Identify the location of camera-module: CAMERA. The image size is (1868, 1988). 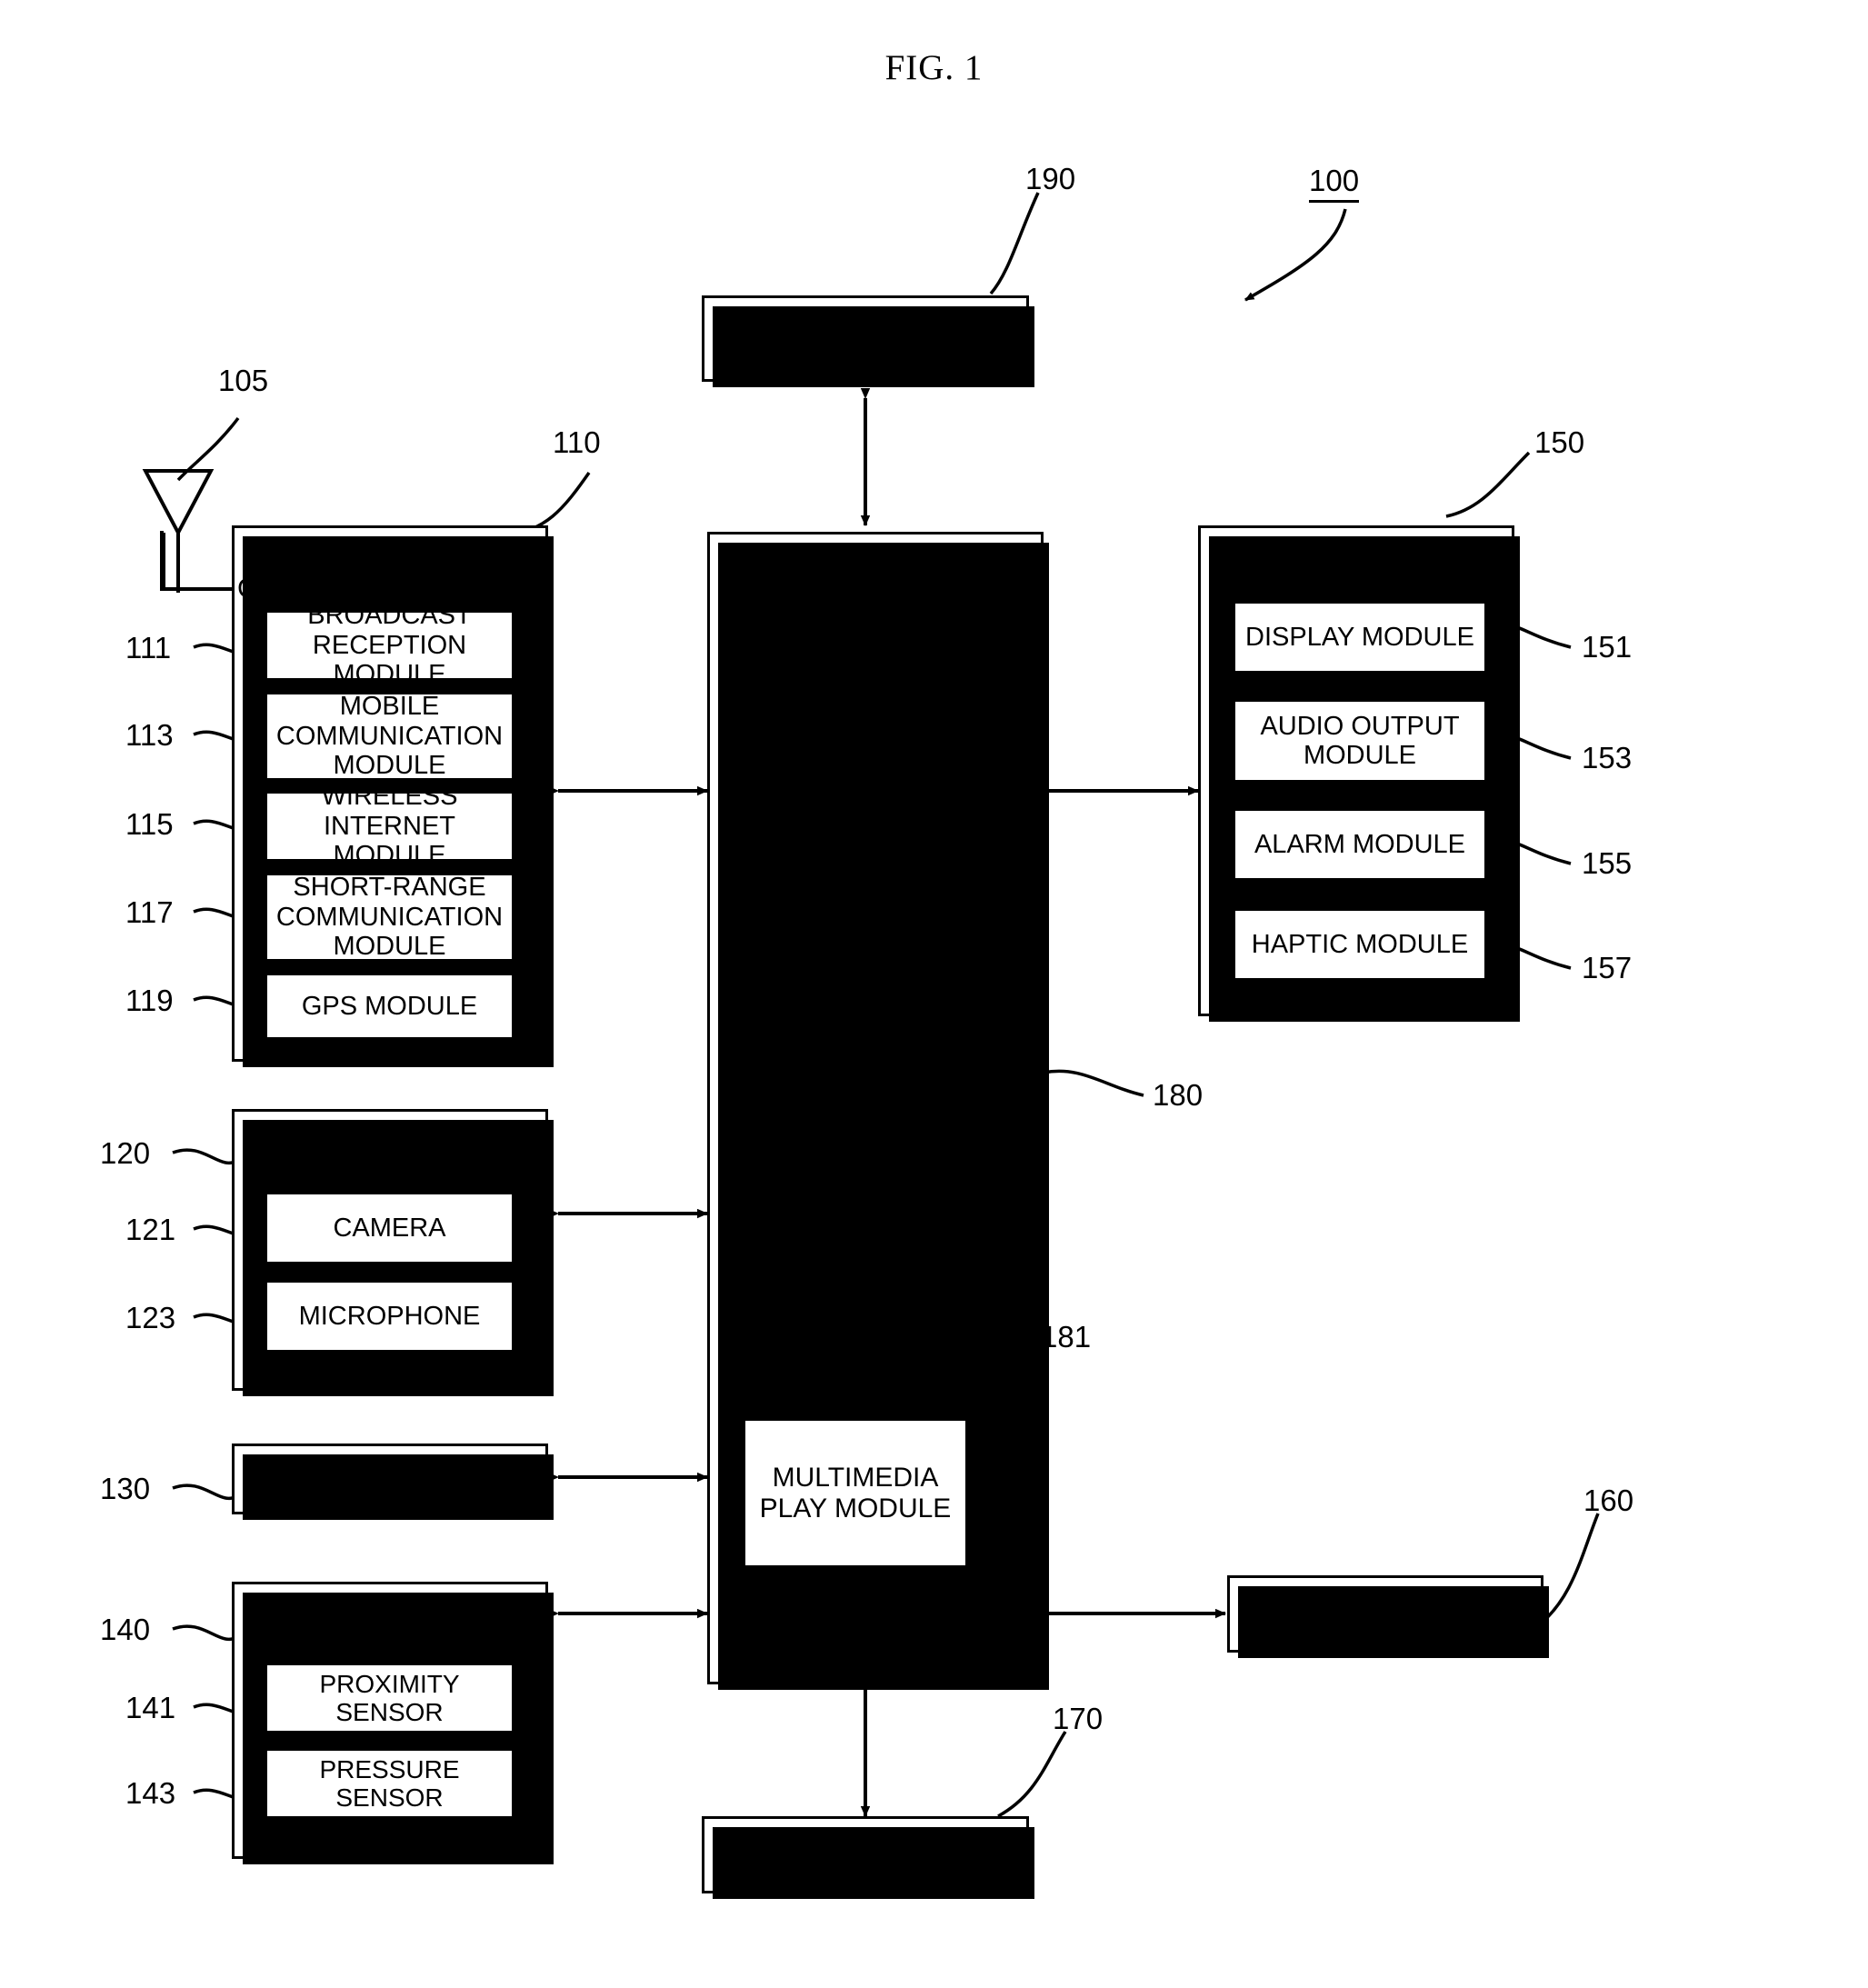
(390, 1228).